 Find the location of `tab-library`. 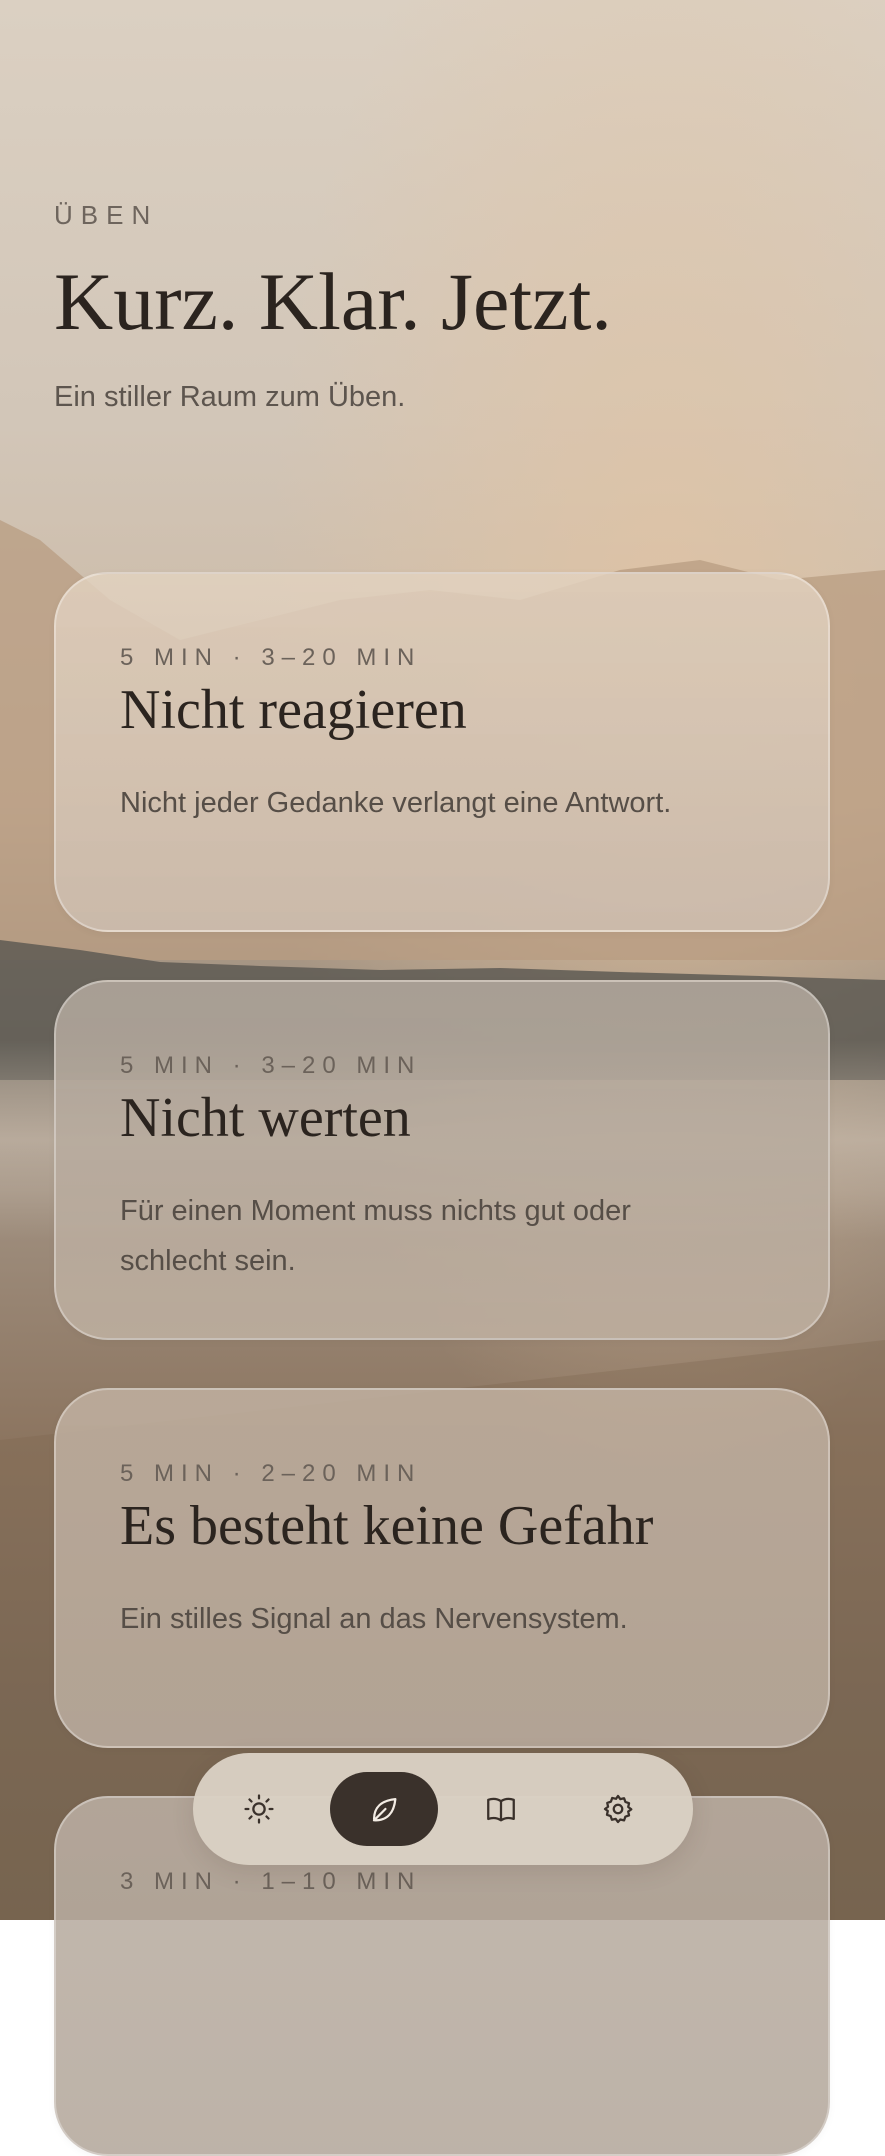

tab-library is located at coordinates (501, 1809).